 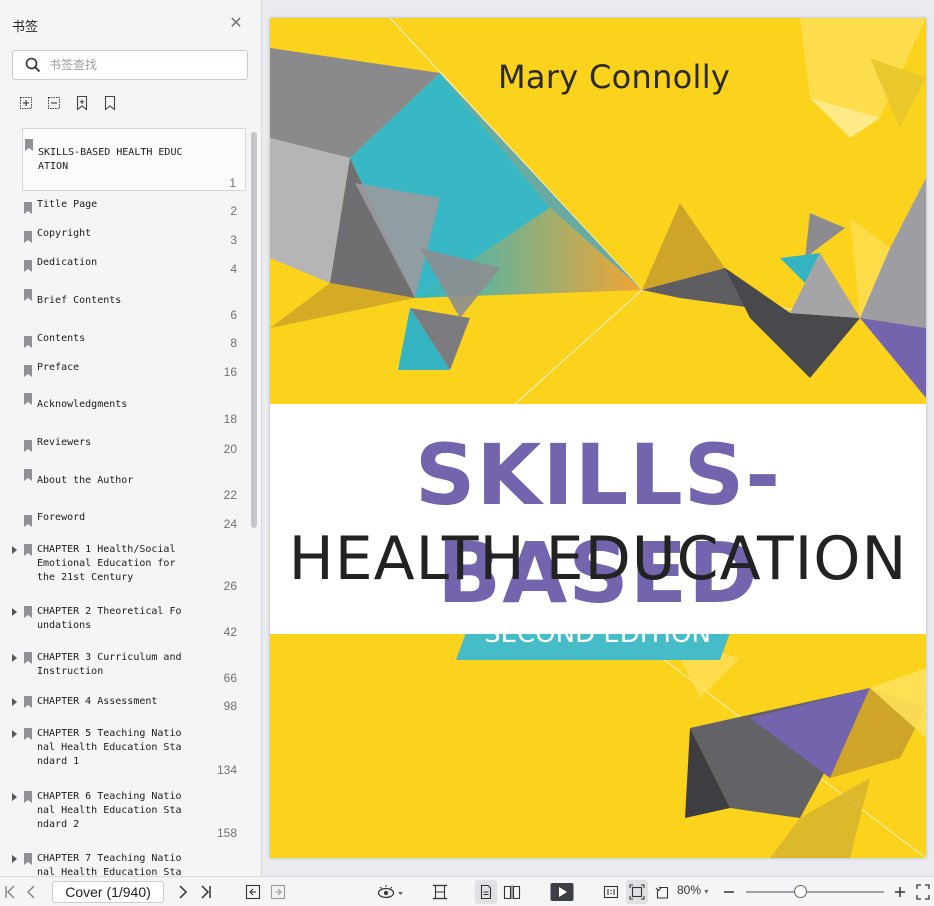 I want to click on zoom-level: 80% ▾, so click(x=692, y=890).